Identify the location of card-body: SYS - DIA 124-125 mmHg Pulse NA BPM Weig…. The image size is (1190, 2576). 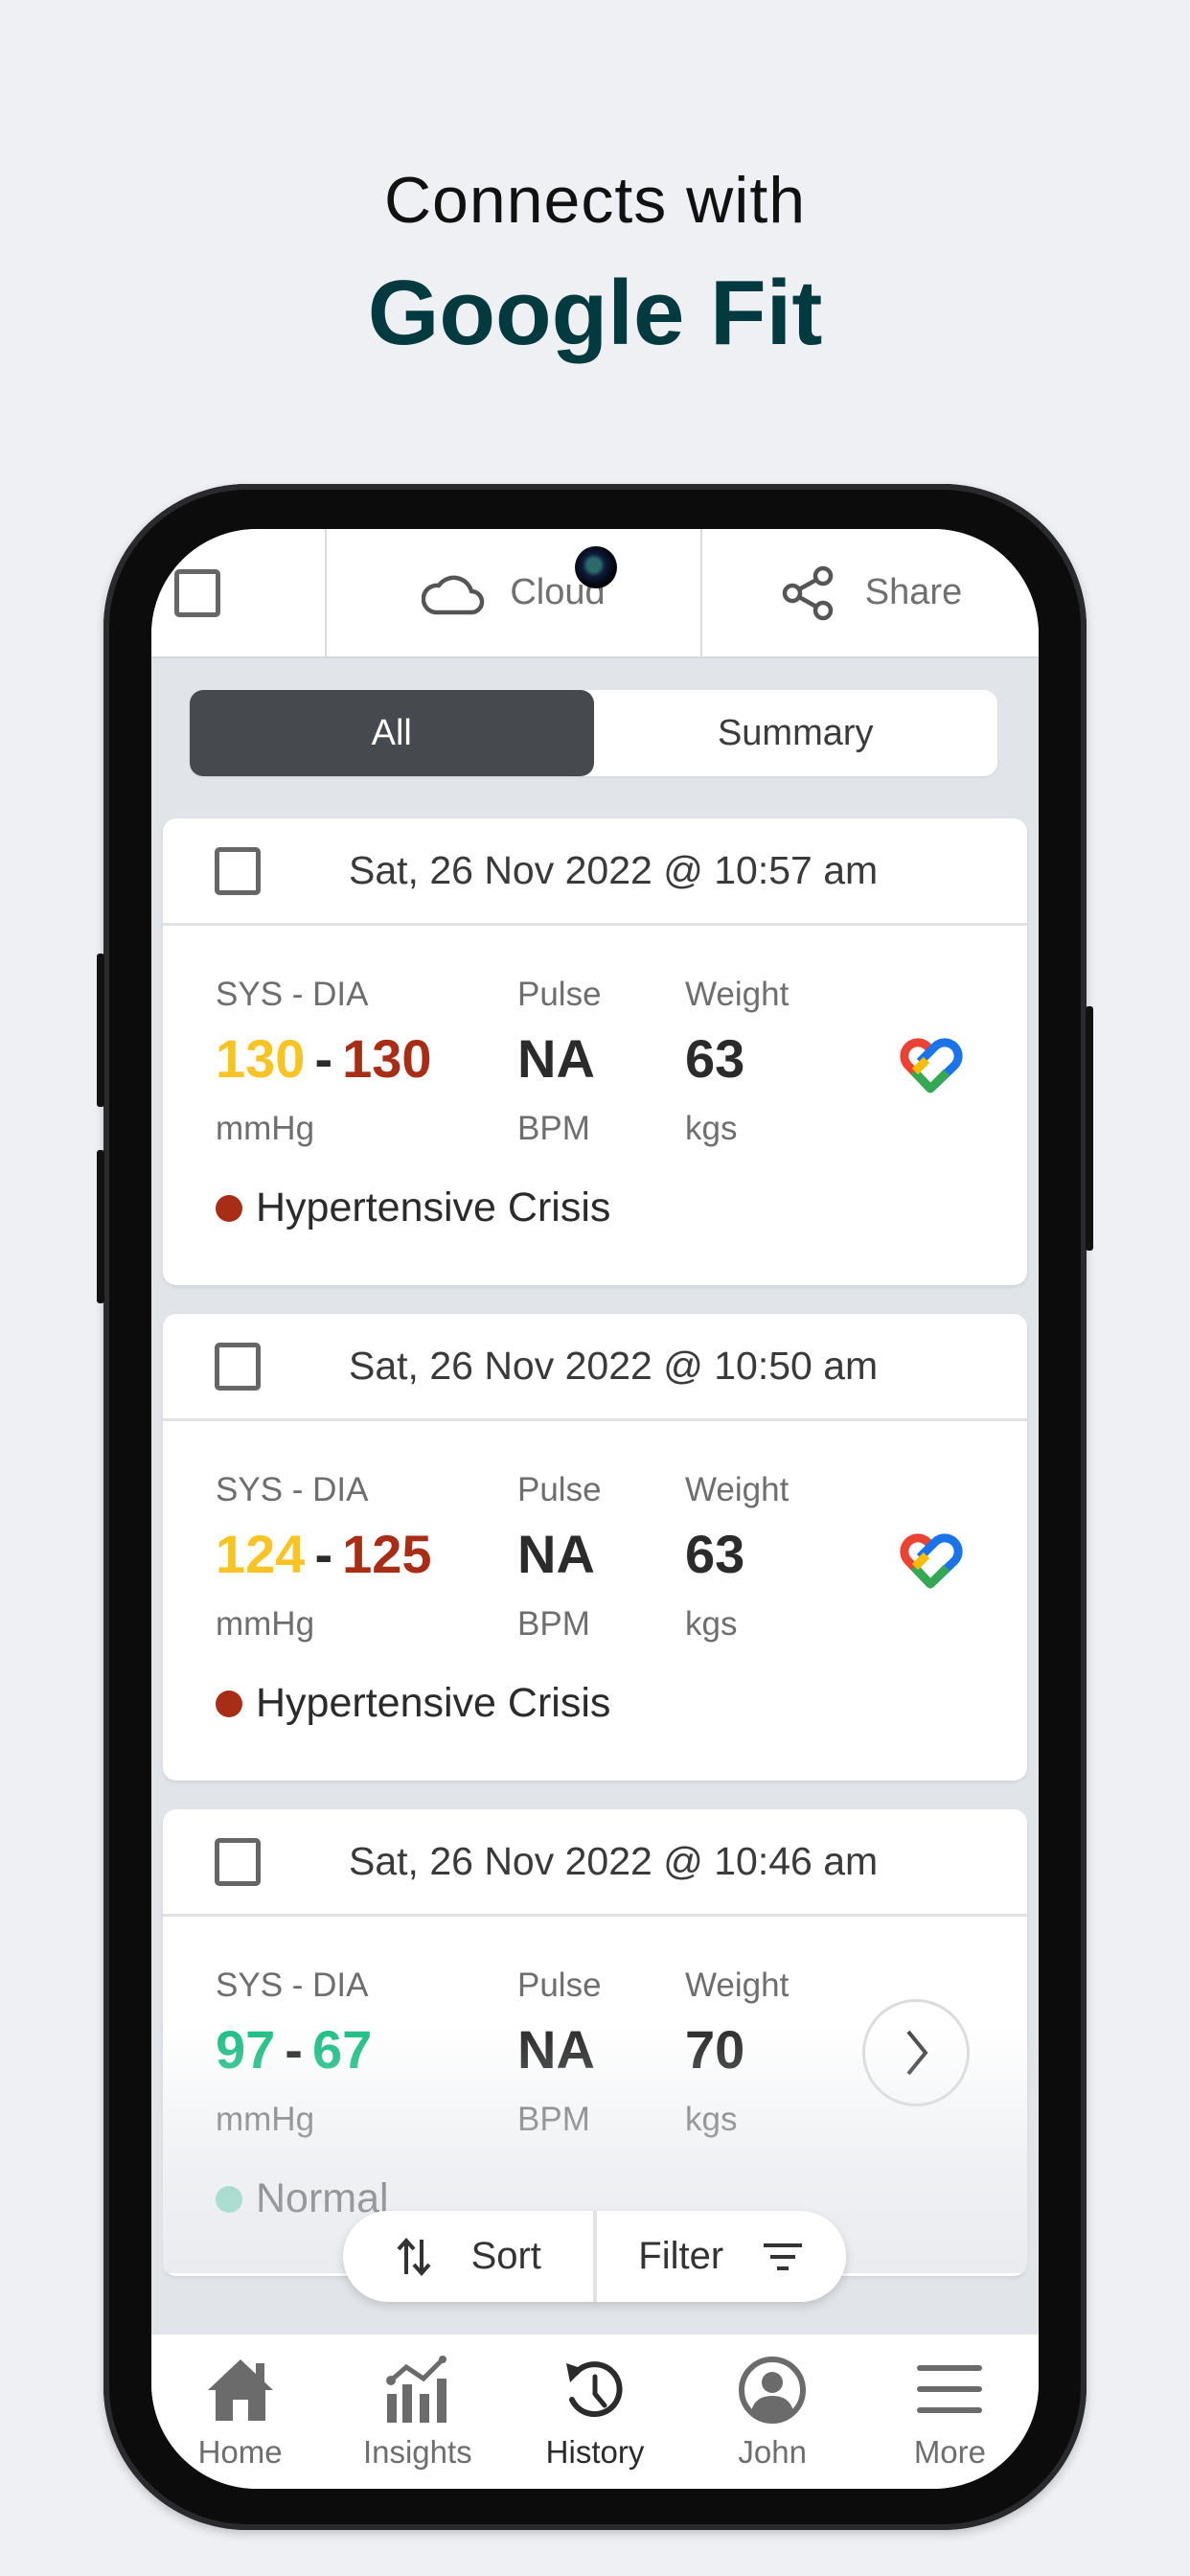
(595, 1598).